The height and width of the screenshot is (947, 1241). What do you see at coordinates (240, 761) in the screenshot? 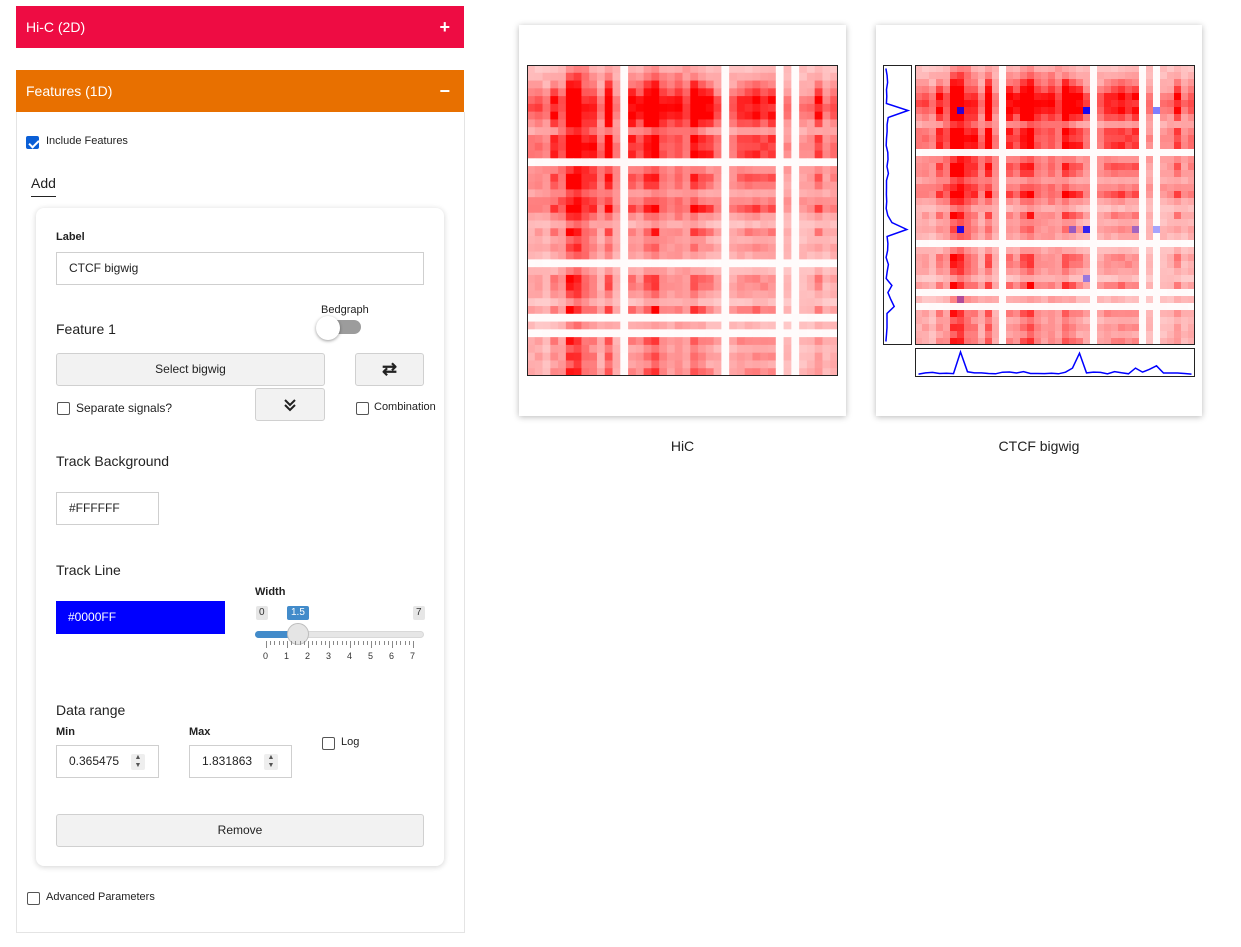
I see `max-value-input: 1.831863 ▲ ▼` at bounding box center [240, 761].